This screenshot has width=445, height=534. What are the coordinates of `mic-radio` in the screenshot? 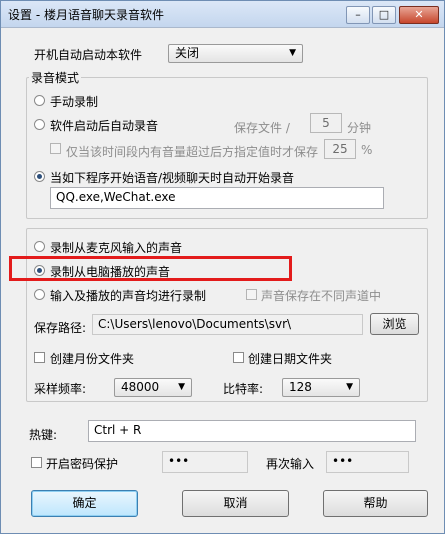 It's located at (39, 246).